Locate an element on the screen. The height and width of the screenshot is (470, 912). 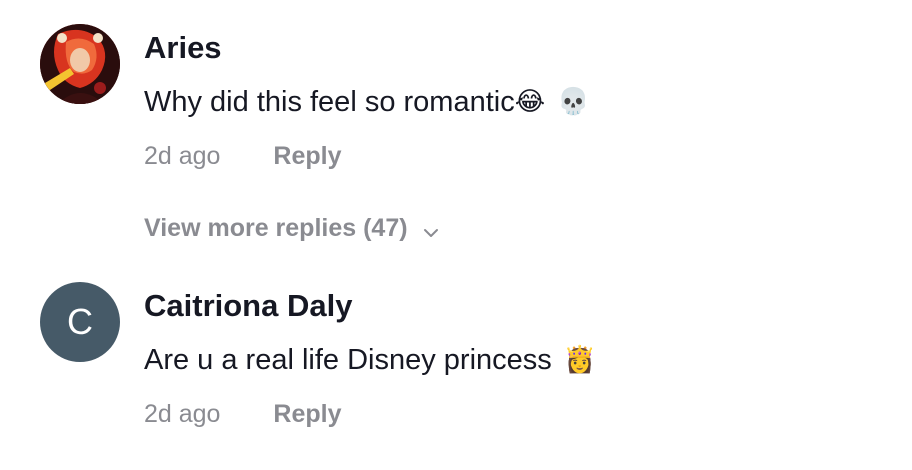
comment-text: Why did this feel so romantic😂 💀 is located at coordinates (366, 102).